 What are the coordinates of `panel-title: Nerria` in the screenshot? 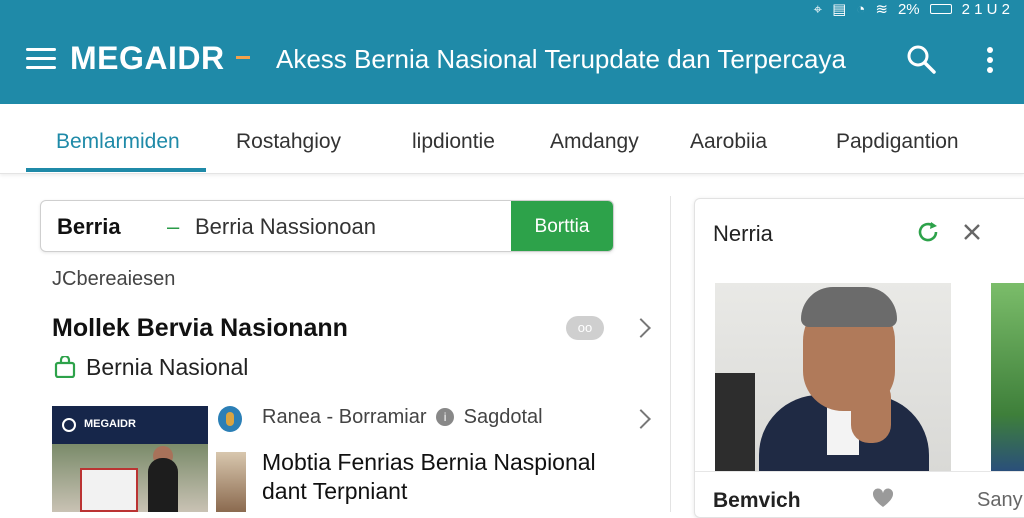 It's located at (743, 233).